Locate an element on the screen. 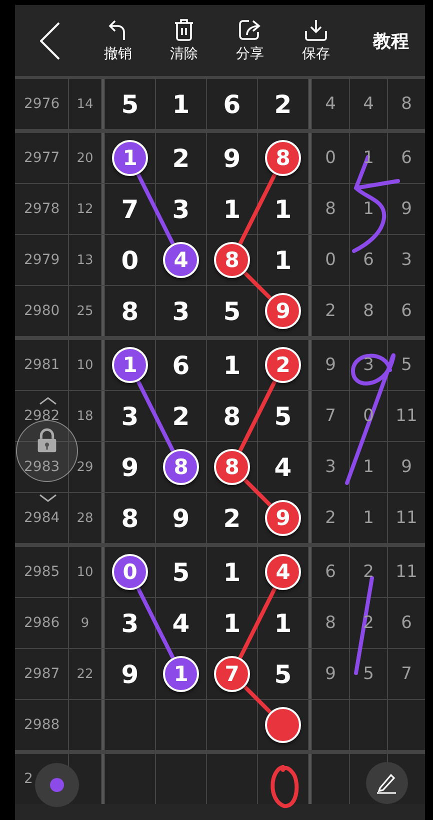  sum-value: 13 is located at coordinates (85, 260).